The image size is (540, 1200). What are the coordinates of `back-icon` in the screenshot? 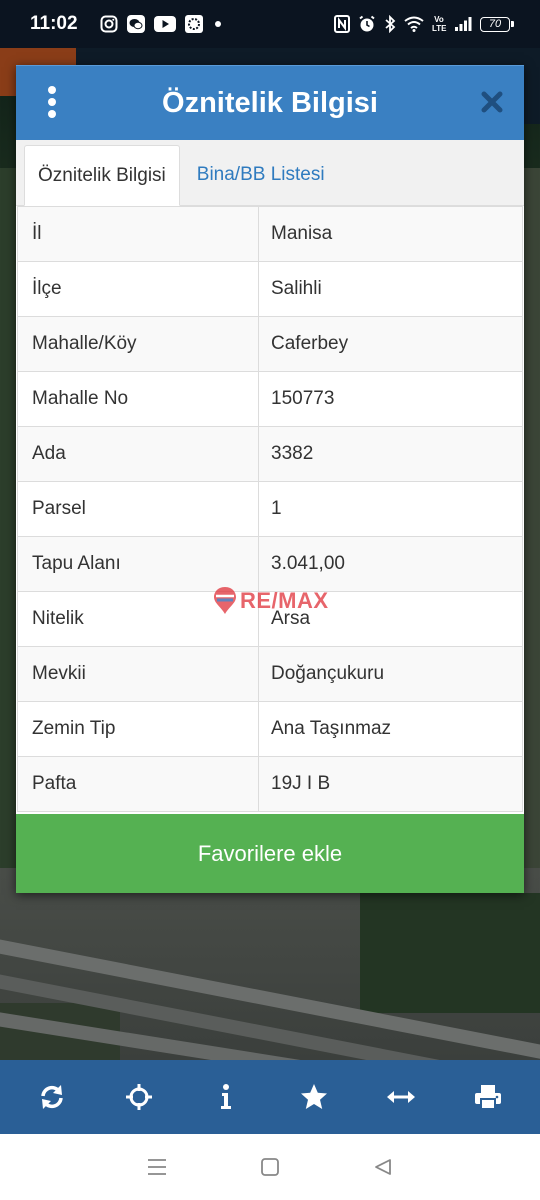 It's located at (383, 1167).